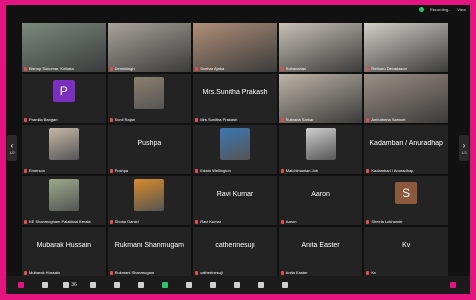 This screenshot has width=476, height=300. I want to click on mic-button, so click(22, 285).